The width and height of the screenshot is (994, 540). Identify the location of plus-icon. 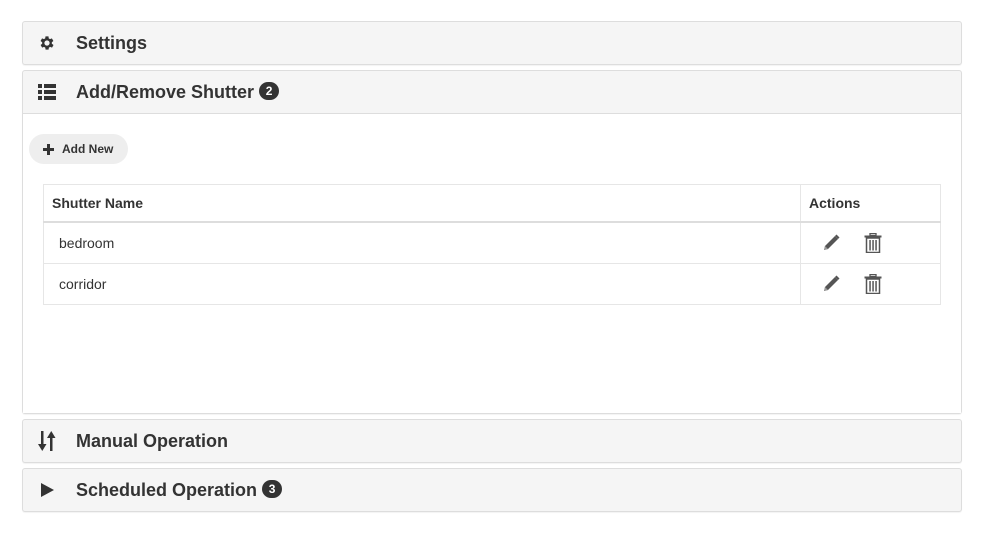
(48, 149).